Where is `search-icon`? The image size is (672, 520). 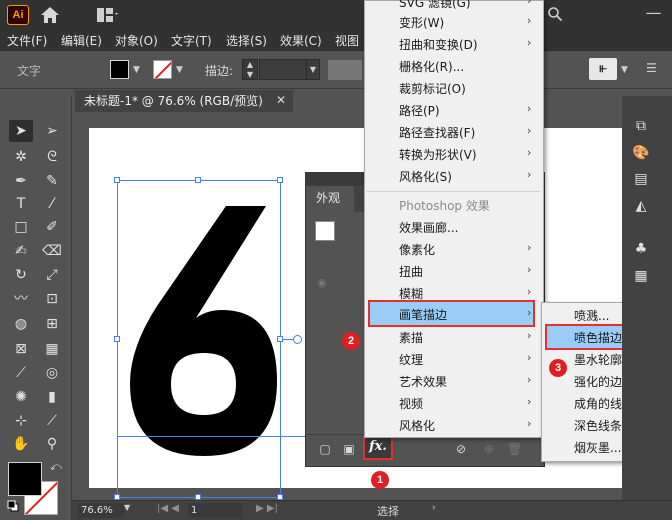
search-icon is located at coordinates (555, 14).